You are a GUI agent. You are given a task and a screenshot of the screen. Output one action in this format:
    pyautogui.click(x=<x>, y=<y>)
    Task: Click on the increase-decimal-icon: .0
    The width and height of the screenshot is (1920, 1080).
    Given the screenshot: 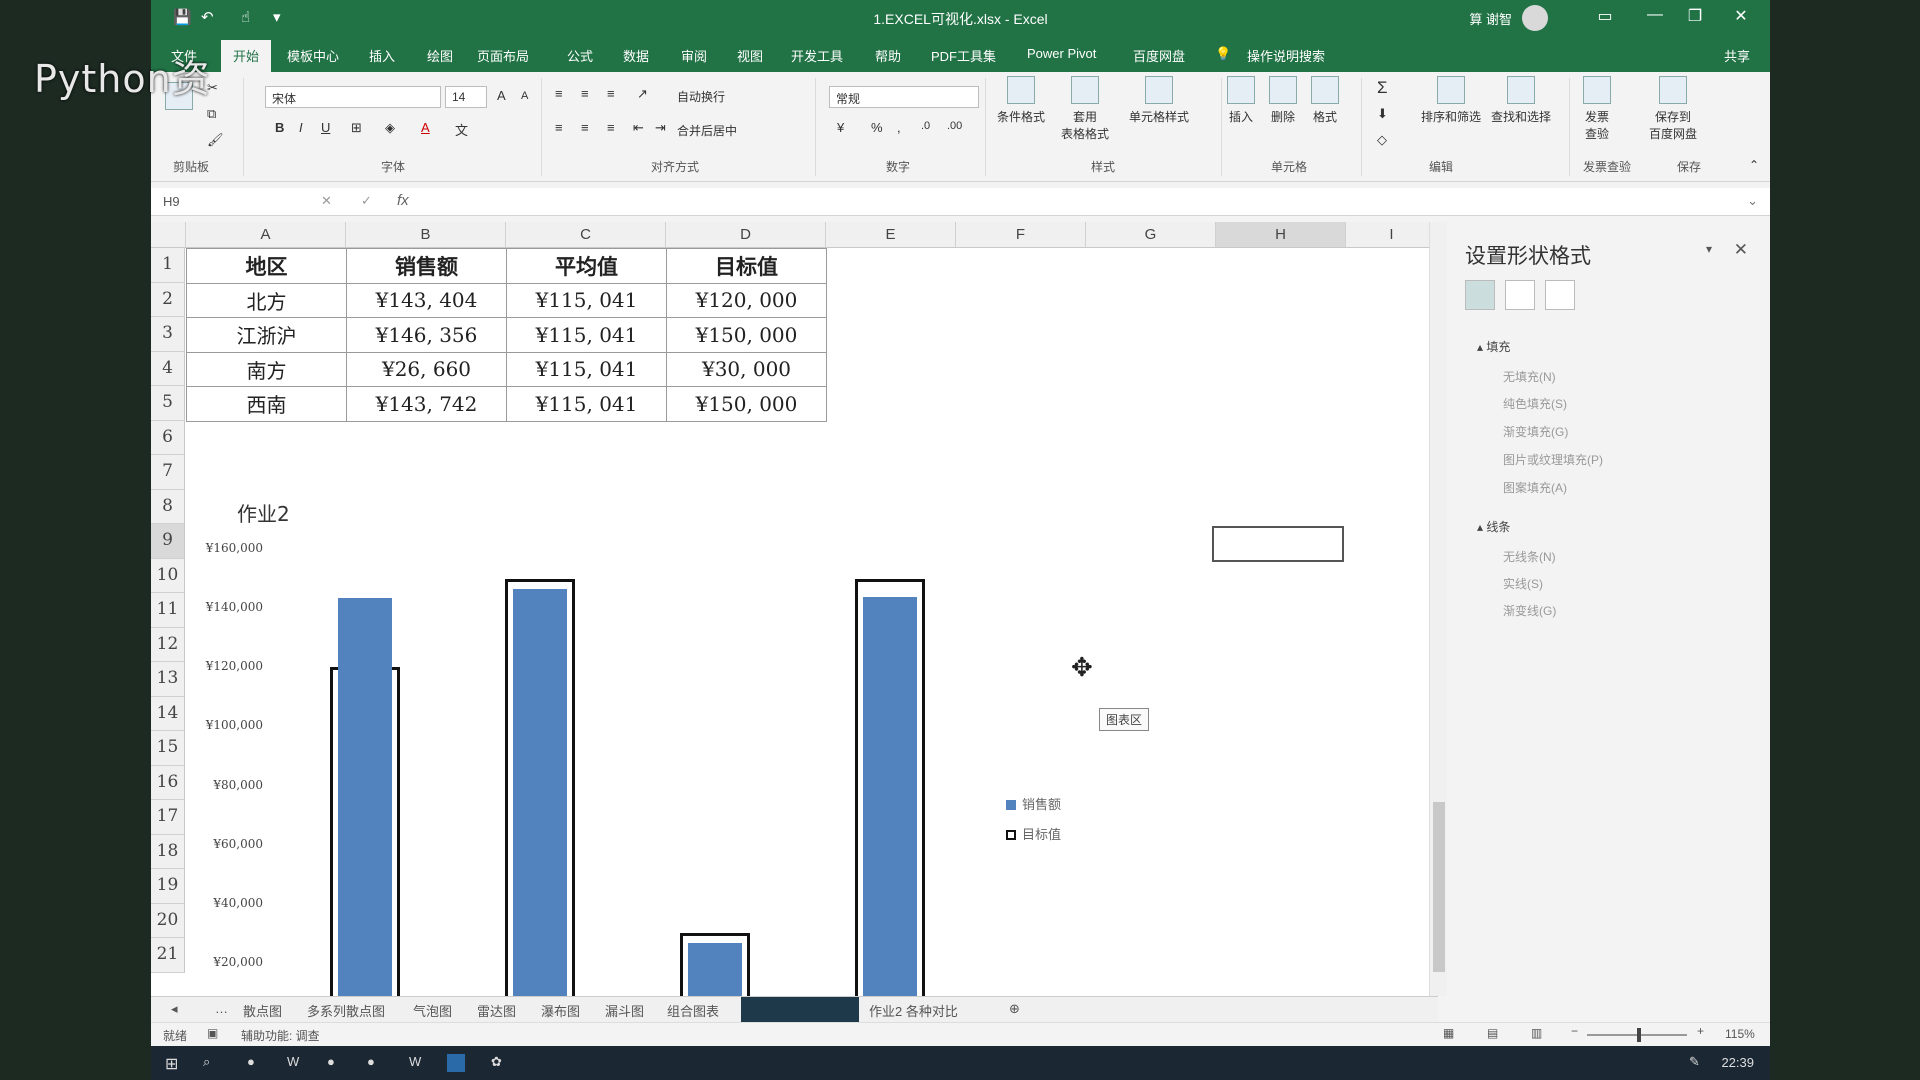 What is the action you would take?
    pyautogui.click(x=925, y=126)
    